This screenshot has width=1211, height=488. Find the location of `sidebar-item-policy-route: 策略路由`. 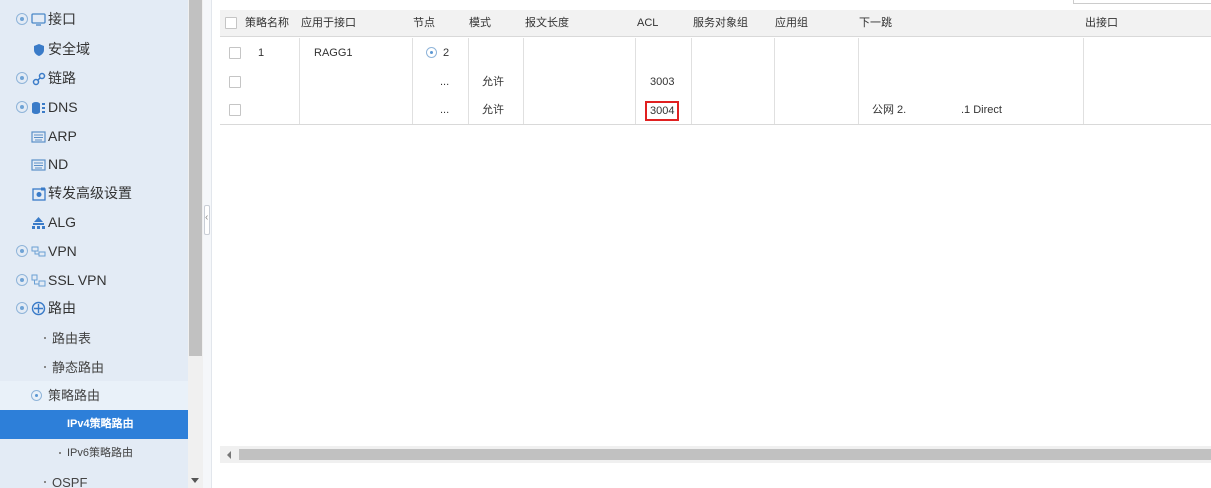

sidebar-item-policy-route: 策略路由 is located at coordinates (94, 395).